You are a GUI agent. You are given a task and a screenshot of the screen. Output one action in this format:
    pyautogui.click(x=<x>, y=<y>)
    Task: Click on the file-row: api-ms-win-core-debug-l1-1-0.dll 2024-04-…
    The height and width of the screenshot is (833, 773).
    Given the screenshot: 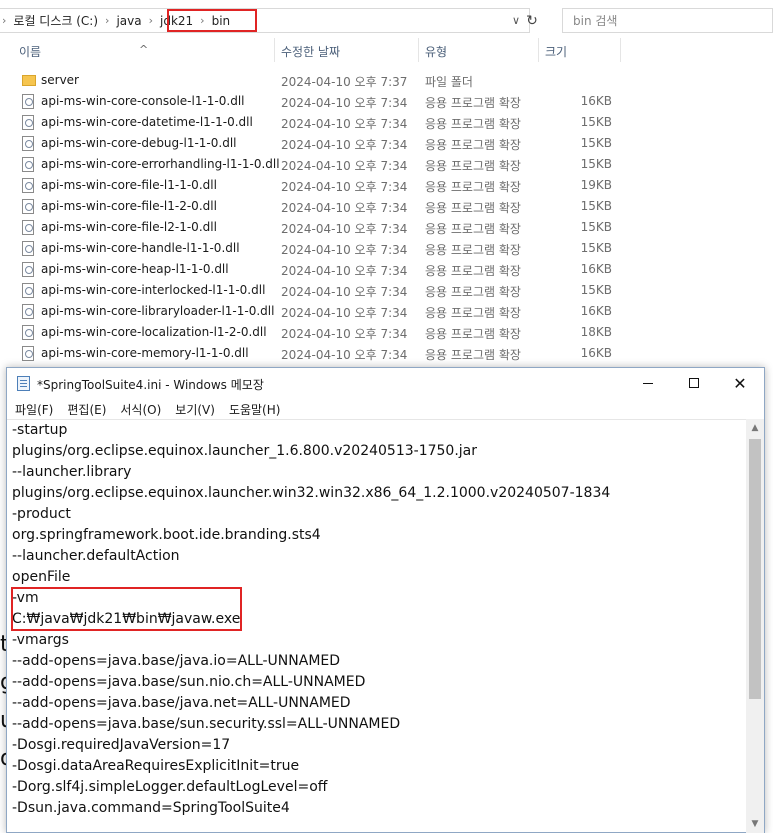 What is the action you would take?
    pyautogui.click(x=386, y=143)
    